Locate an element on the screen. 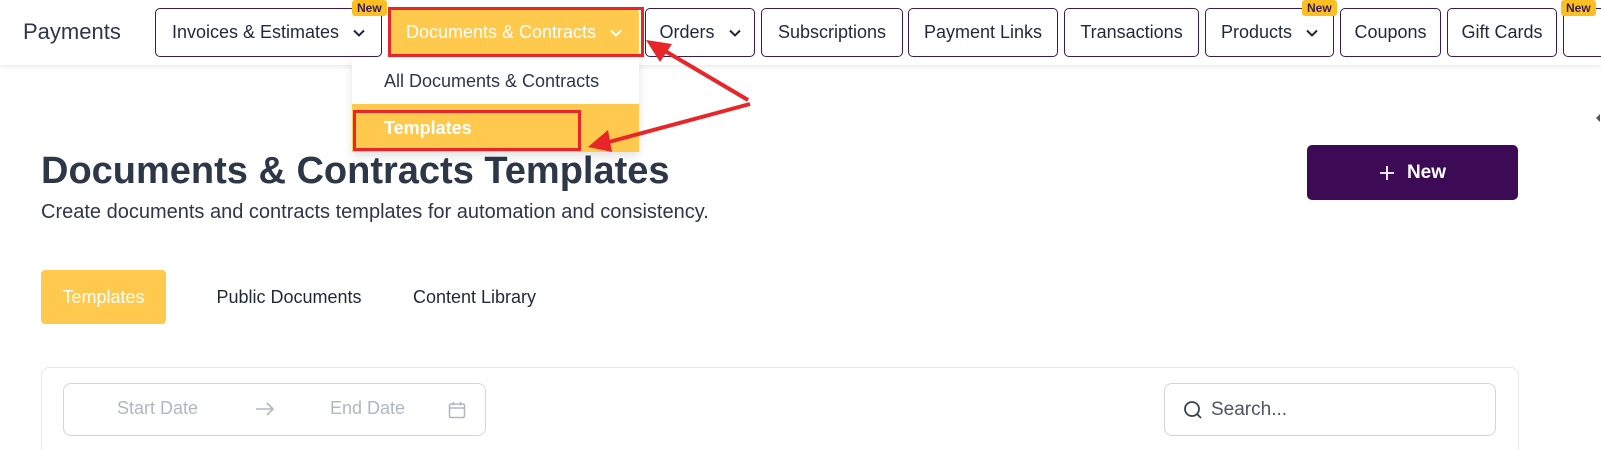  nav-tab-products: Products New is located at coordinates (1271, 28).